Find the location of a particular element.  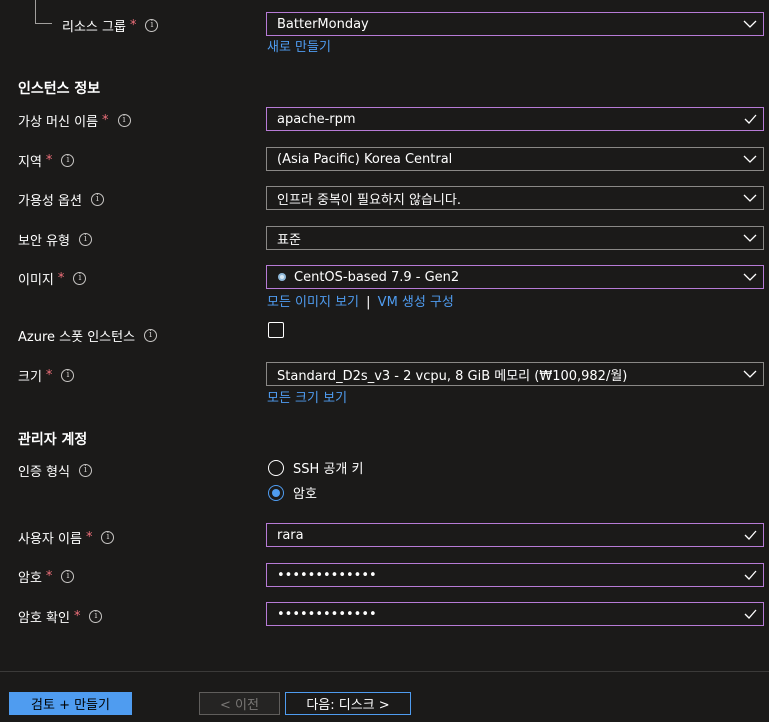

vm-name-label: 가상 머신 이름 is located at coordinates (58, 122).